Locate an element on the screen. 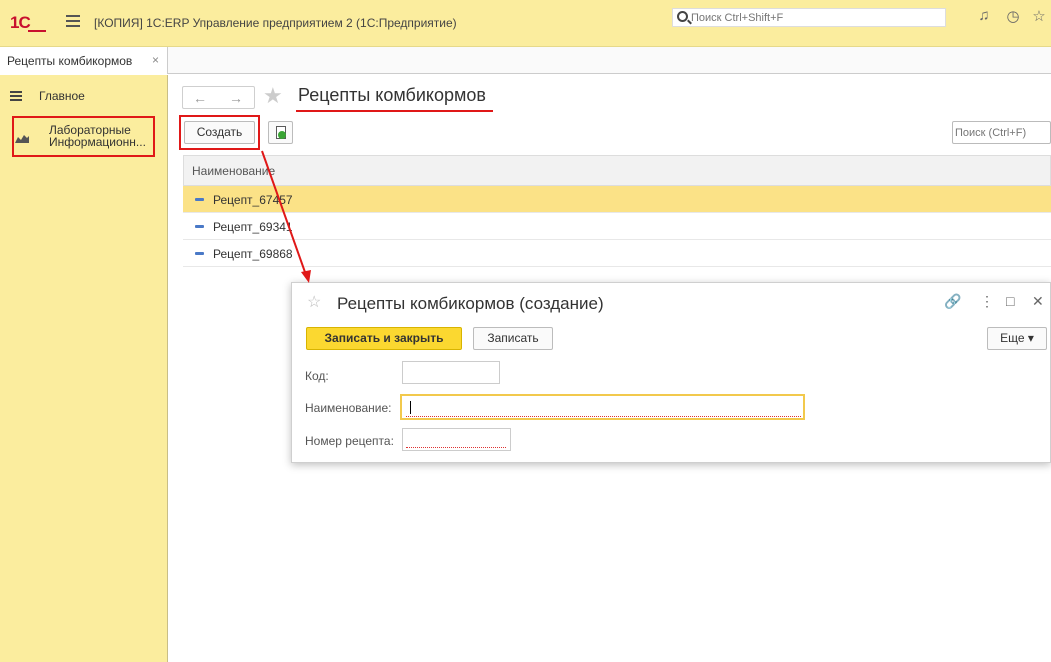  more-vertical-icon: ⋮ is located at coordinates (987, 301).